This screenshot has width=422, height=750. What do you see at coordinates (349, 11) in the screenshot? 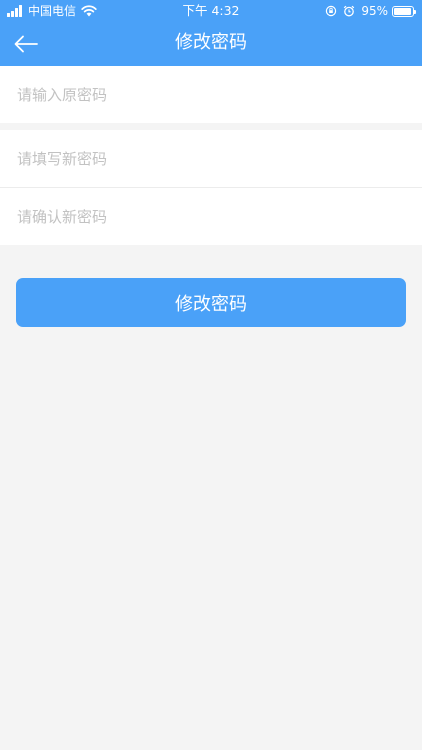
I see `alarm-icon` at bounding box center [349, 11].